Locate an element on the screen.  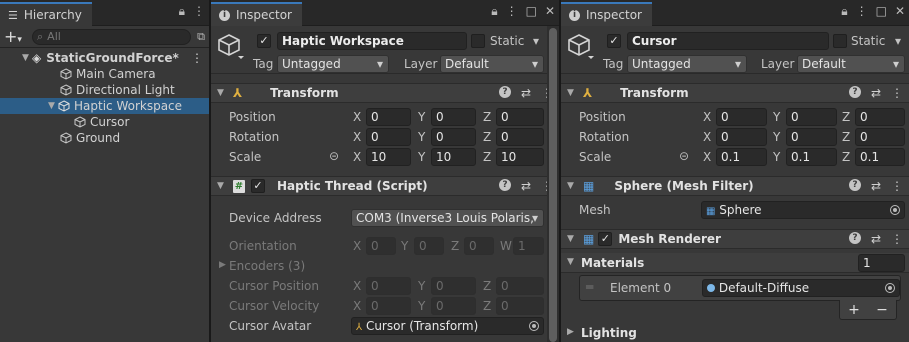
hierarchy-item-cursor: Cursor is located at coordinates (104, 122).